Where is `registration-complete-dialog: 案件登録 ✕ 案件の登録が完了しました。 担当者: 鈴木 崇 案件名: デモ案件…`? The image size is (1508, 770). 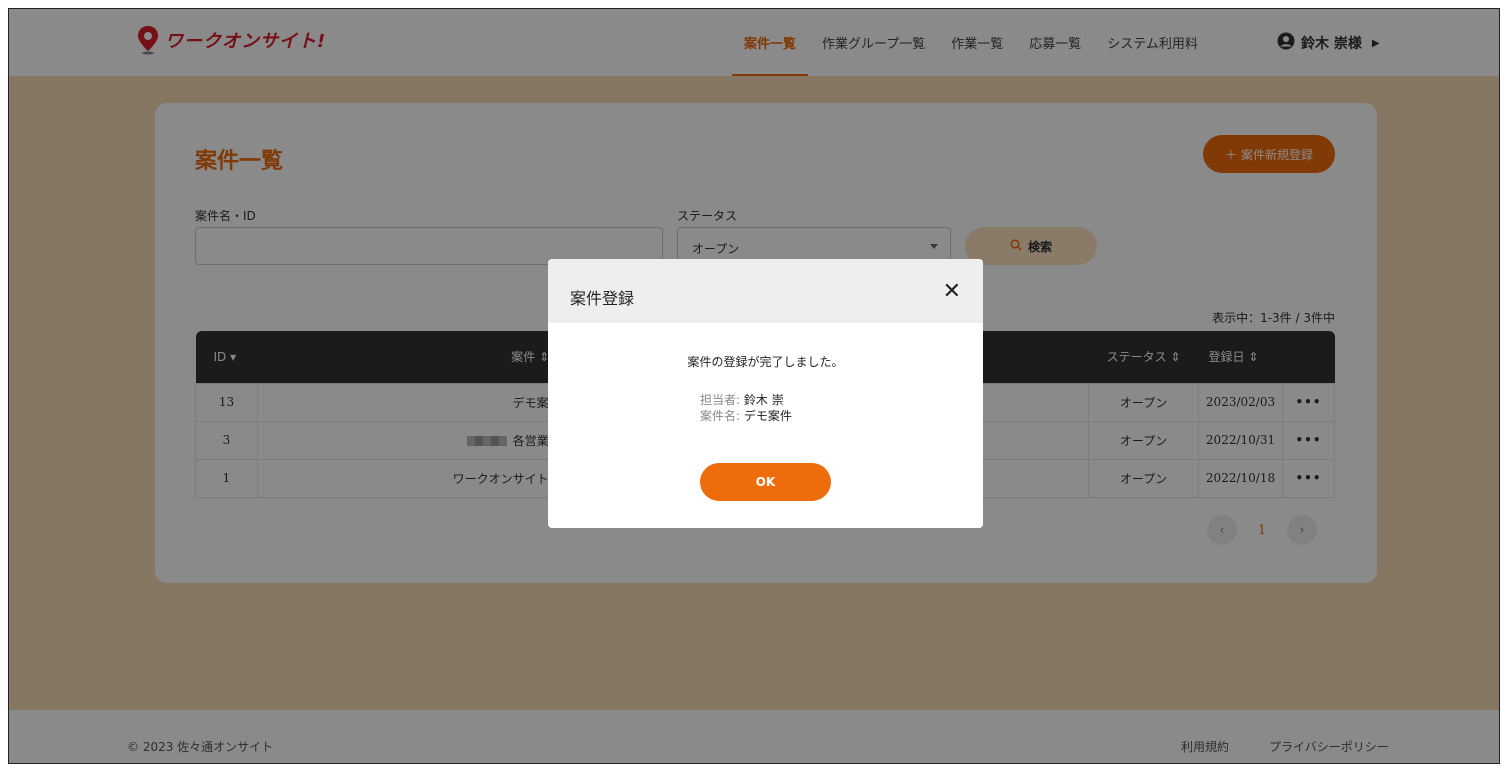 registration-complete-dialog: 案件登録 ✕ 案件の登録が完了しました。 担当者: 鈴木 崇 案件名: デモ案件… is located at coordinates (765, 393).